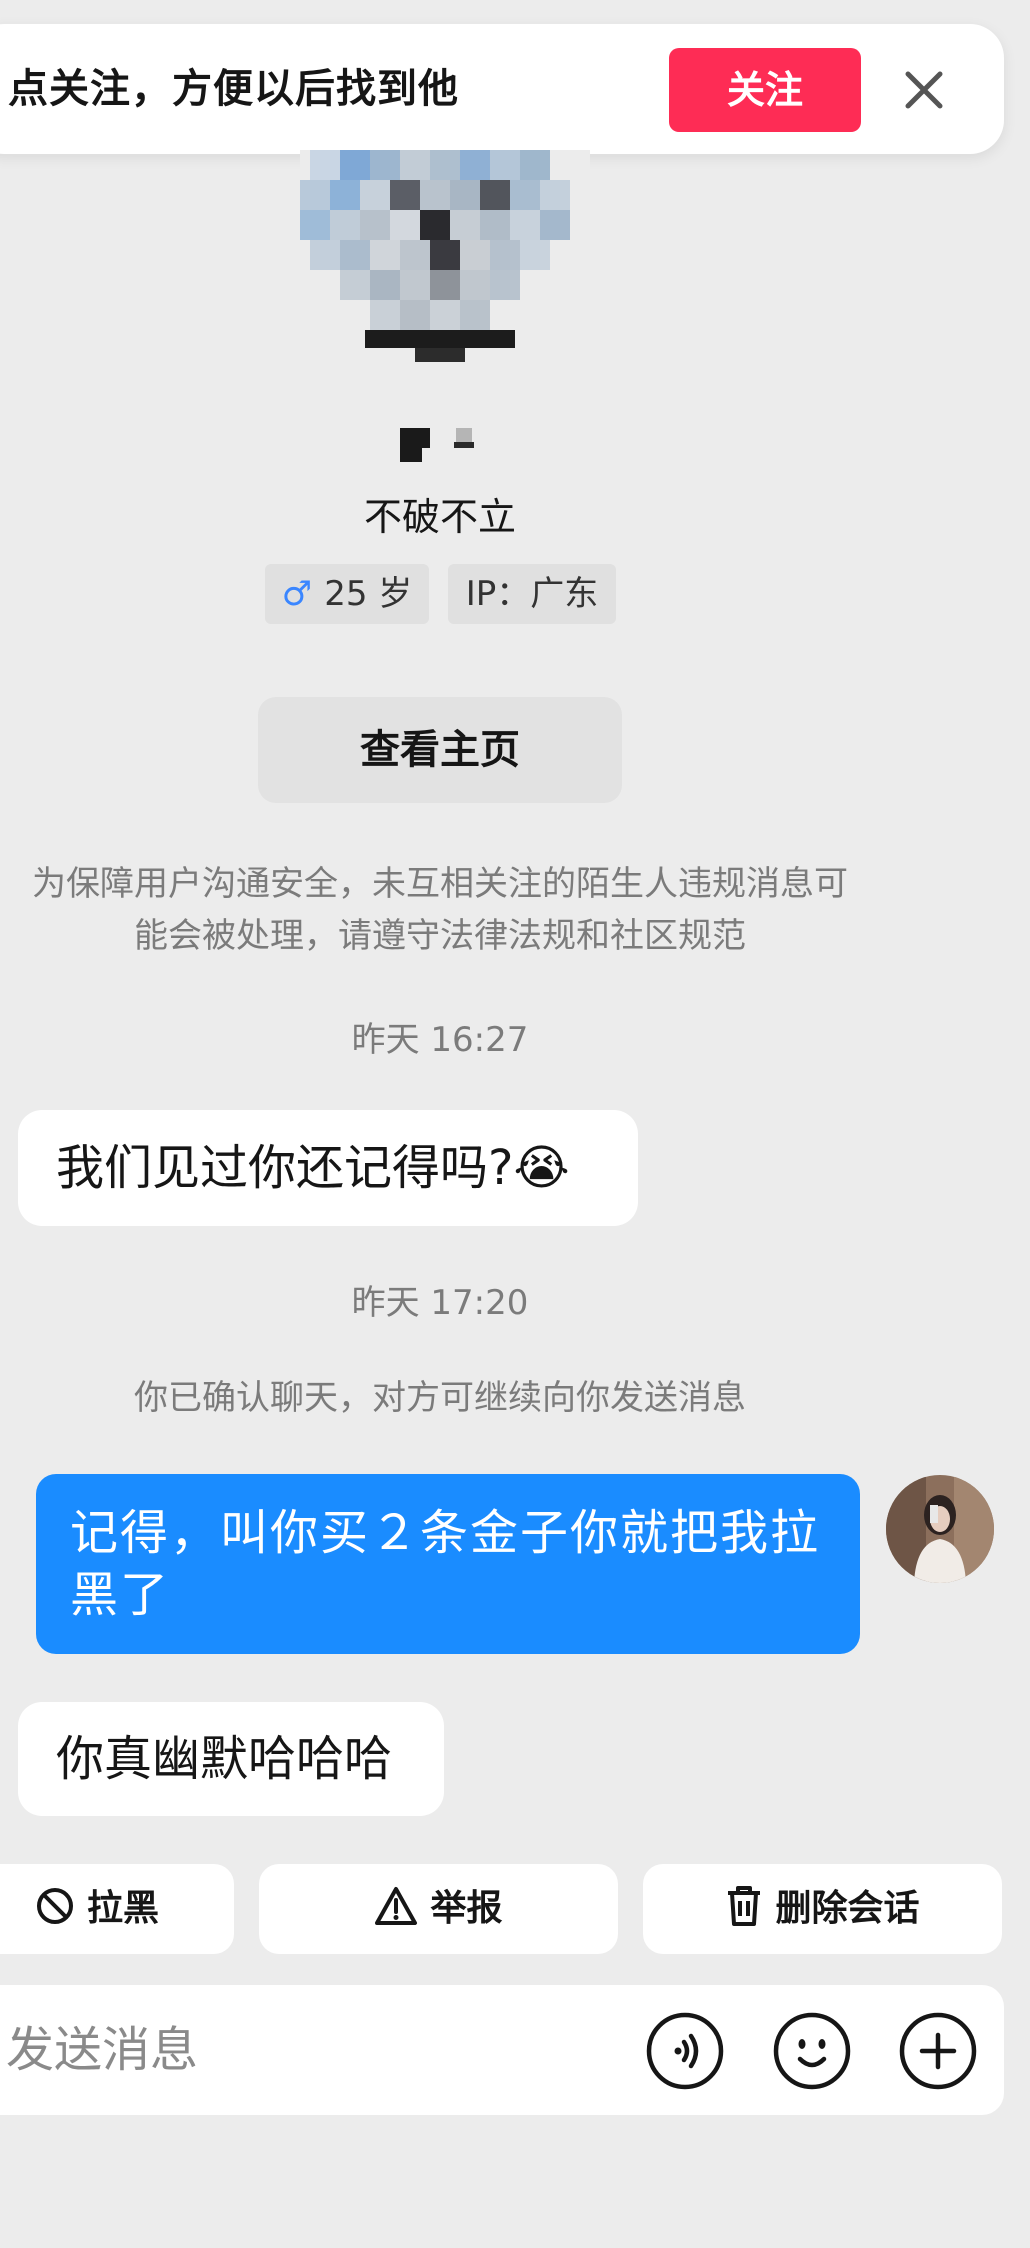 The width and height of the screenshot is (1030, 2248). I want to click on age-label: 25 岁, so click(368, 594).